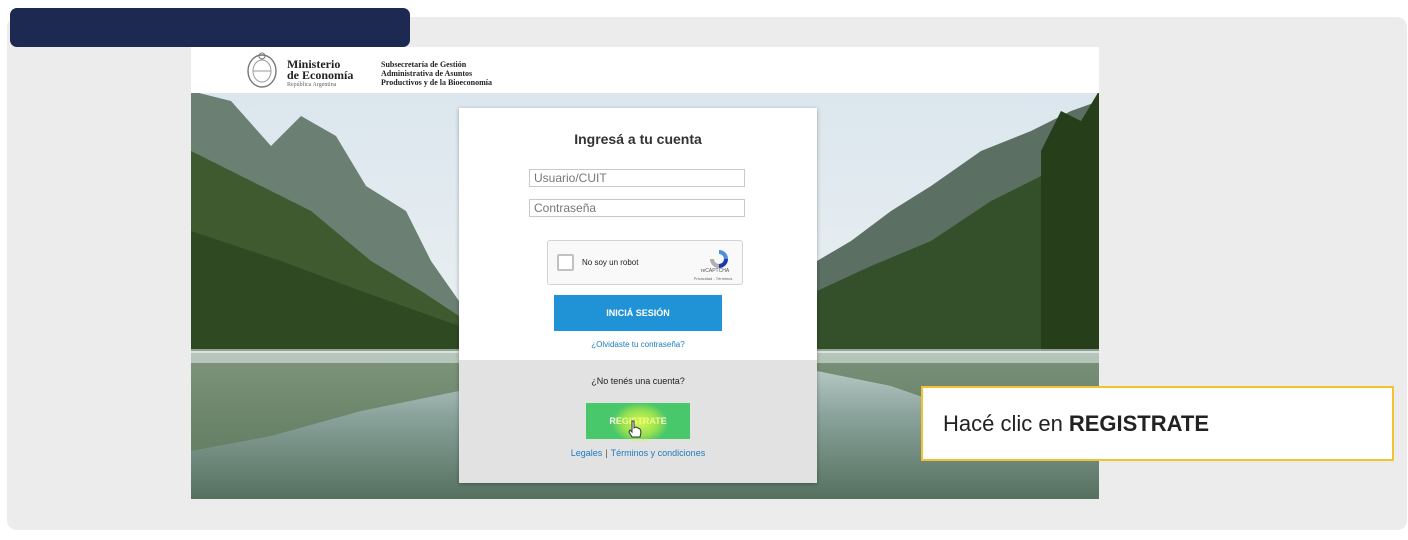 The image size is (1408, 540). What do you see at coordinates (638, 313) in the screenshot?
I see `login-button: INICIÁ SESIÓN` at bounding box center [638, 313].